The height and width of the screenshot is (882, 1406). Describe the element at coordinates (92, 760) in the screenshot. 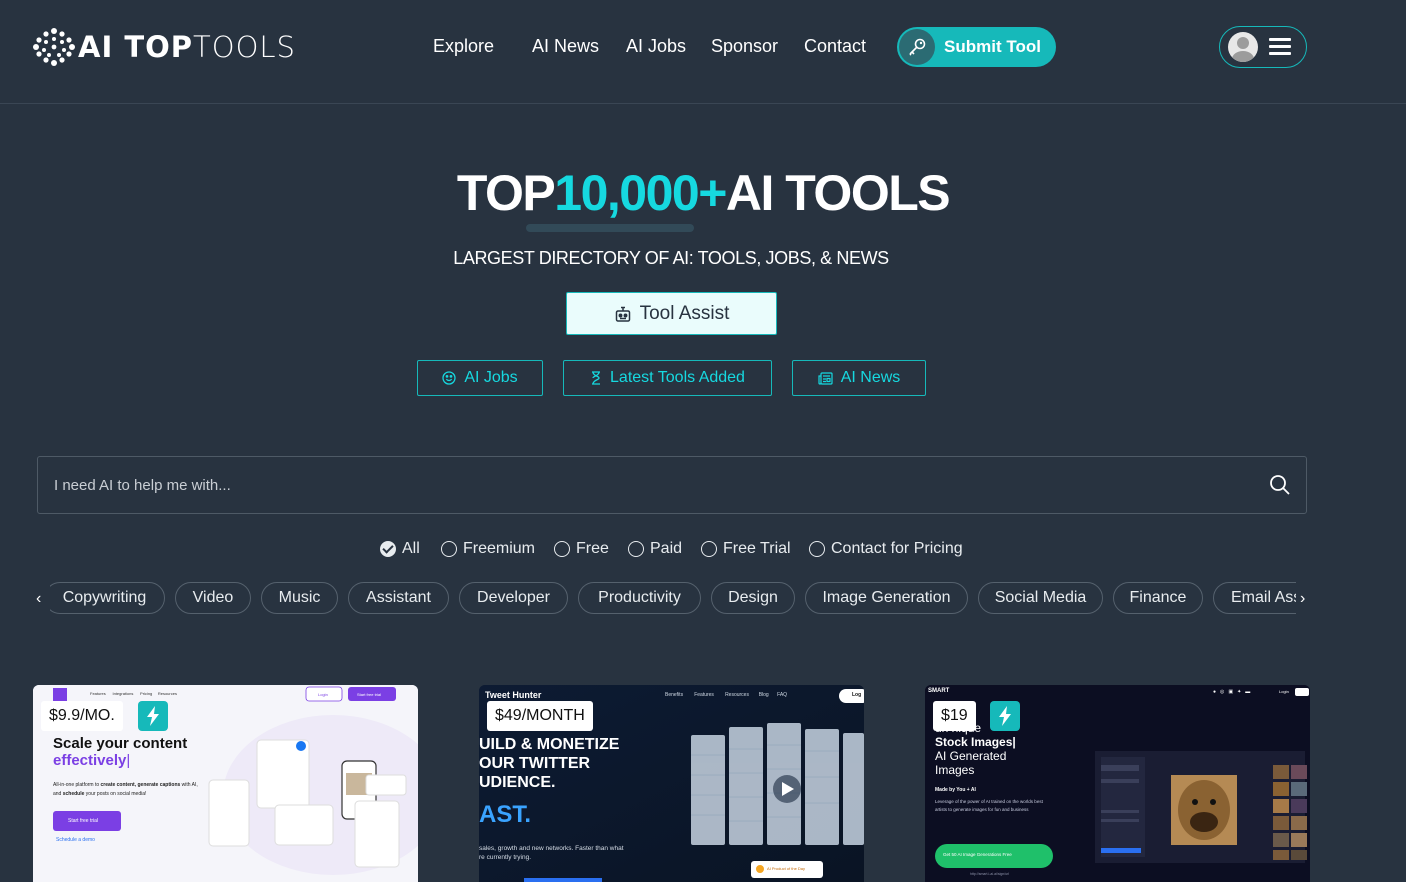

I see `card-1-headline-accent: effectively|` at that location.